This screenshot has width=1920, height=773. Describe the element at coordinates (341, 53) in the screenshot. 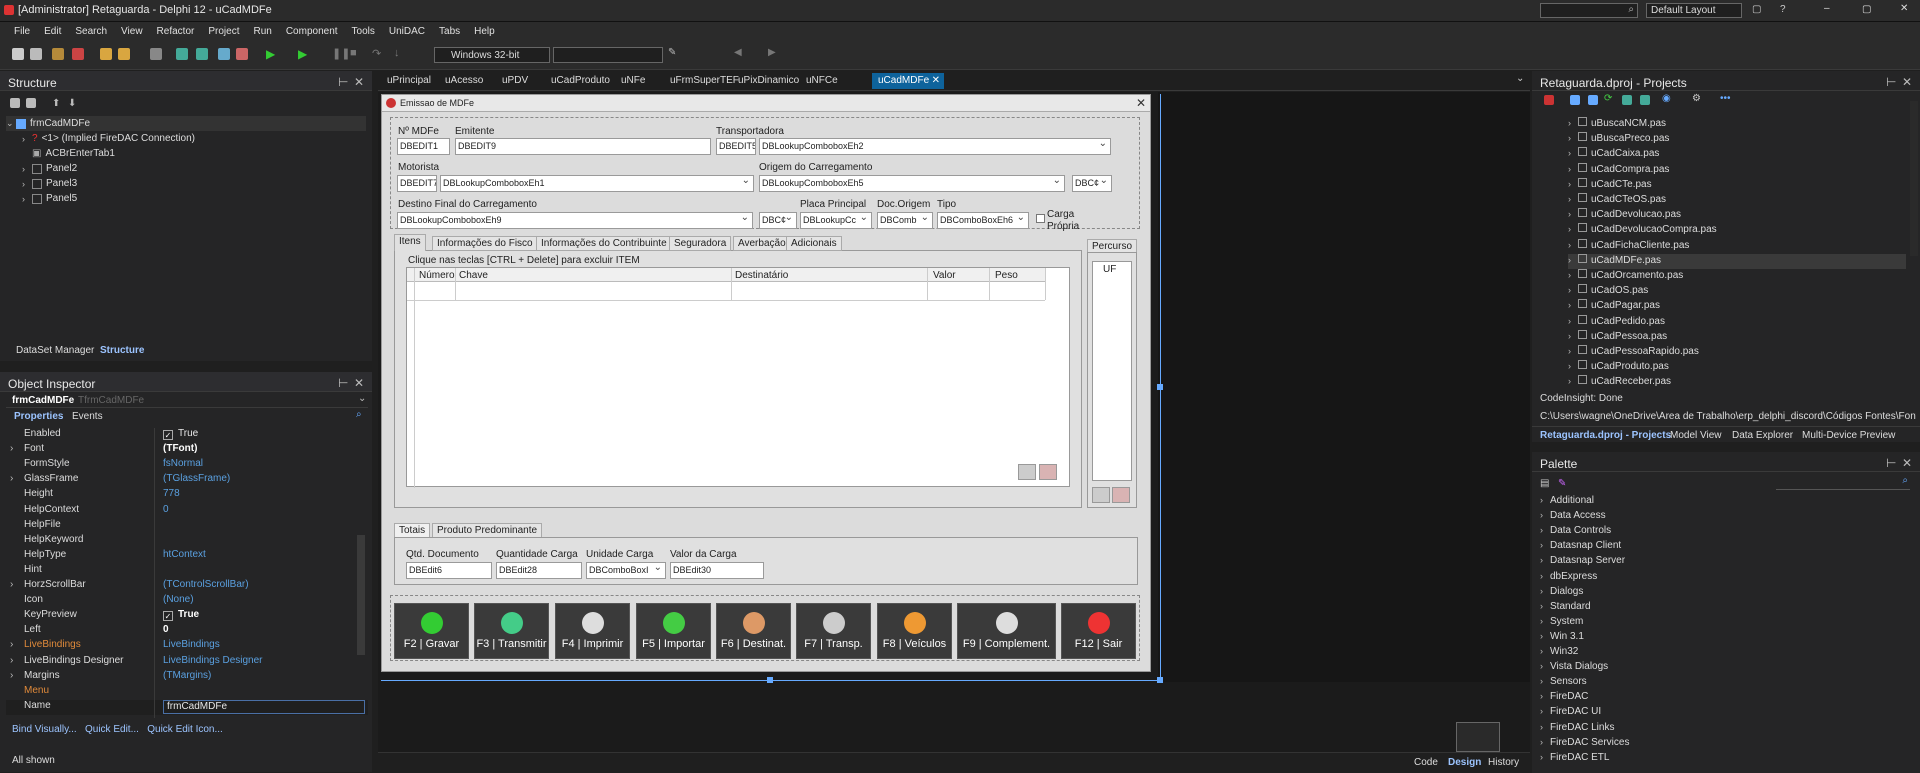

I see `pause-icon: ❚❚` at that location.